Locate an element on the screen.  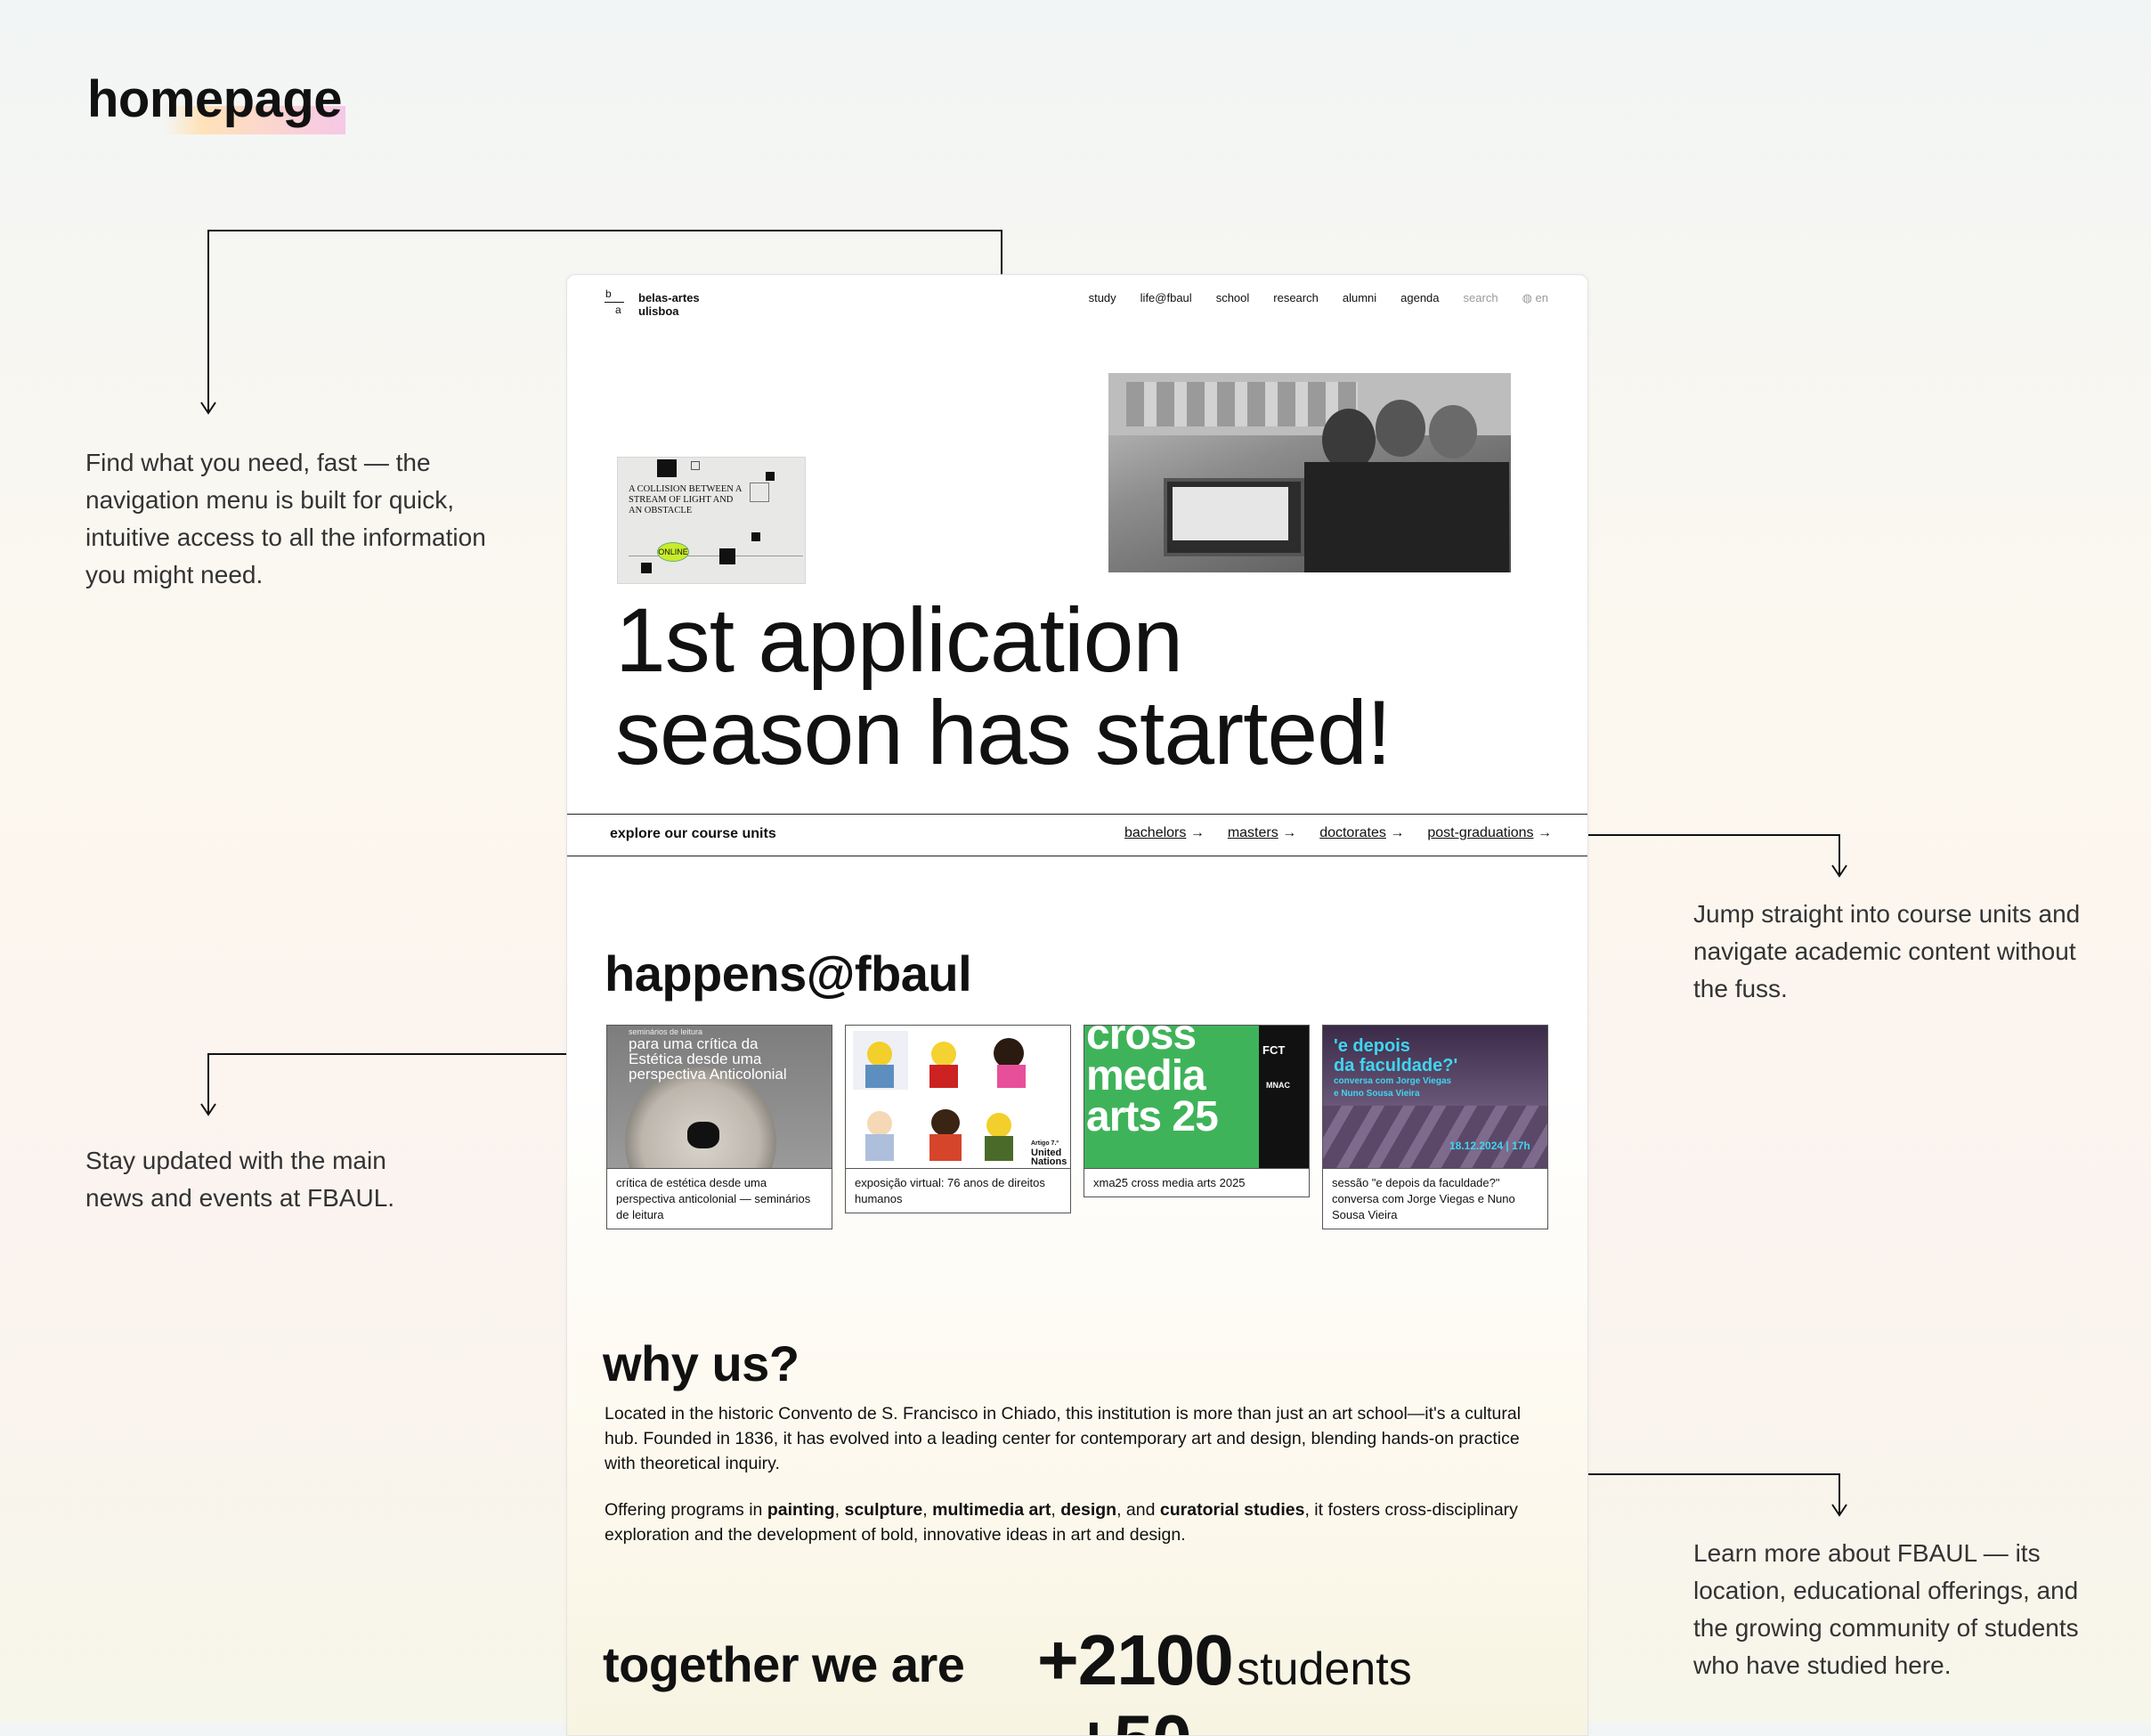
hero-photo is located at coordinates (1309, 472).